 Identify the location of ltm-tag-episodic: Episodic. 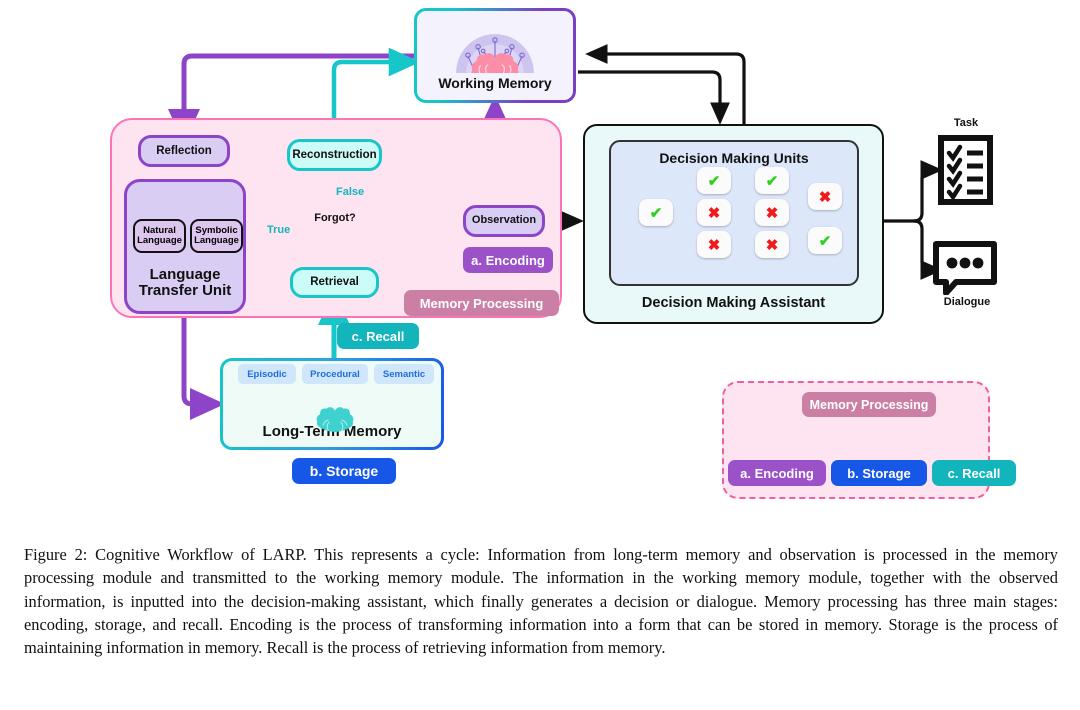
(267, 374).